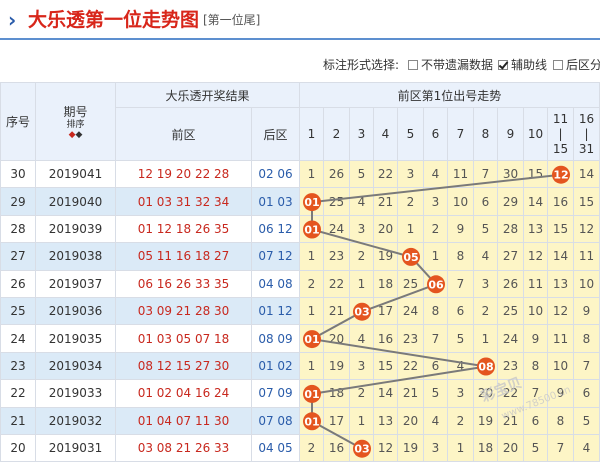  I want to click on row-seq: 21, so click(18, 421).